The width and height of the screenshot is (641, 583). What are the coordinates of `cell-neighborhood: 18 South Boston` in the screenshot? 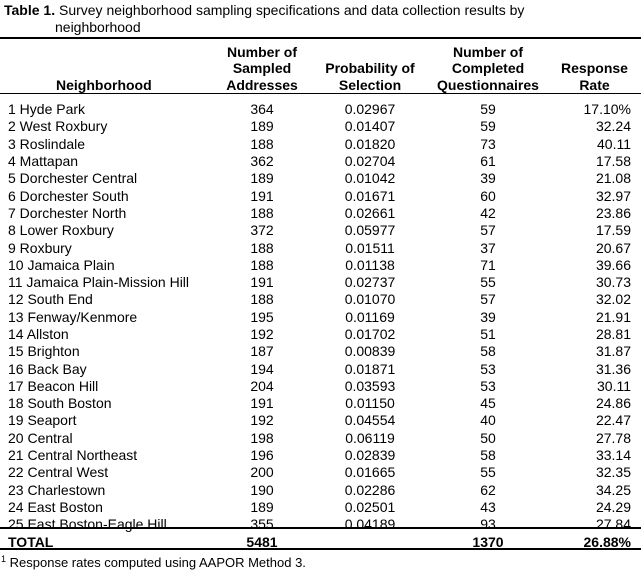 It's located at (60, 403).